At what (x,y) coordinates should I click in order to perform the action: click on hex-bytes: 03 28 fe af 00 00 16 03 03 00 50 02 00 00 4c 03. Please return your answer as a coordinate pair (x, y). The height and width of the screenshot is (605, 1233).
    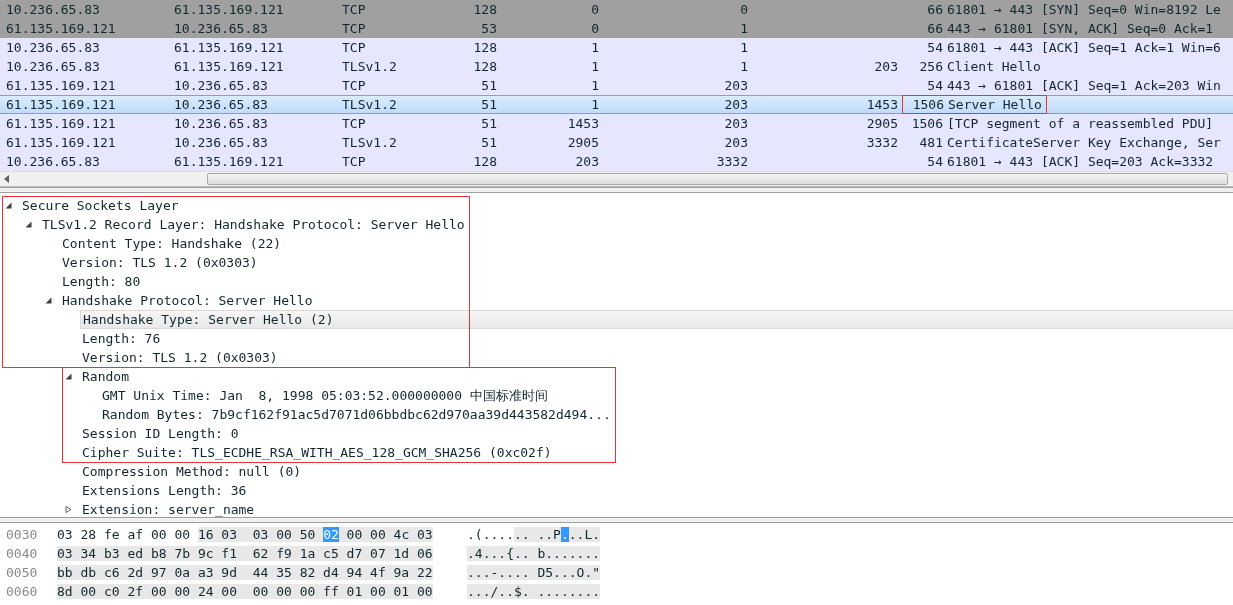
    Looking at the image, I should click on (262, 534).